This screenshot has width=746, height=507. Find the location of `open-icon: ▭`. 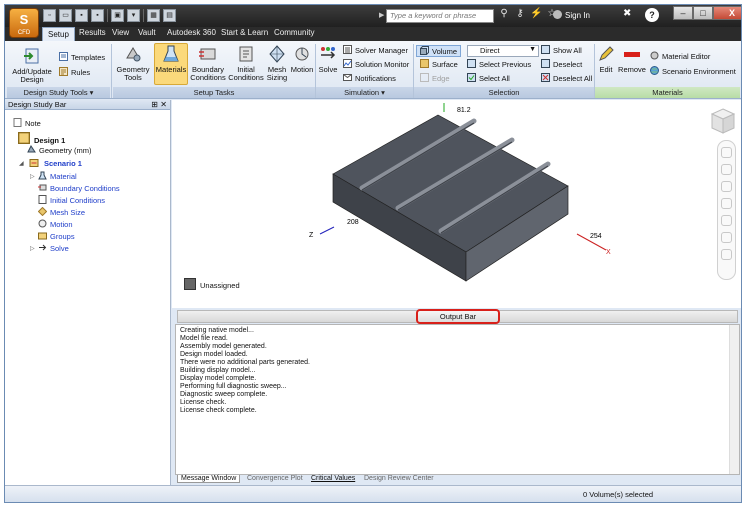

open-icon: ▭ is located at coordinates (65, 15).